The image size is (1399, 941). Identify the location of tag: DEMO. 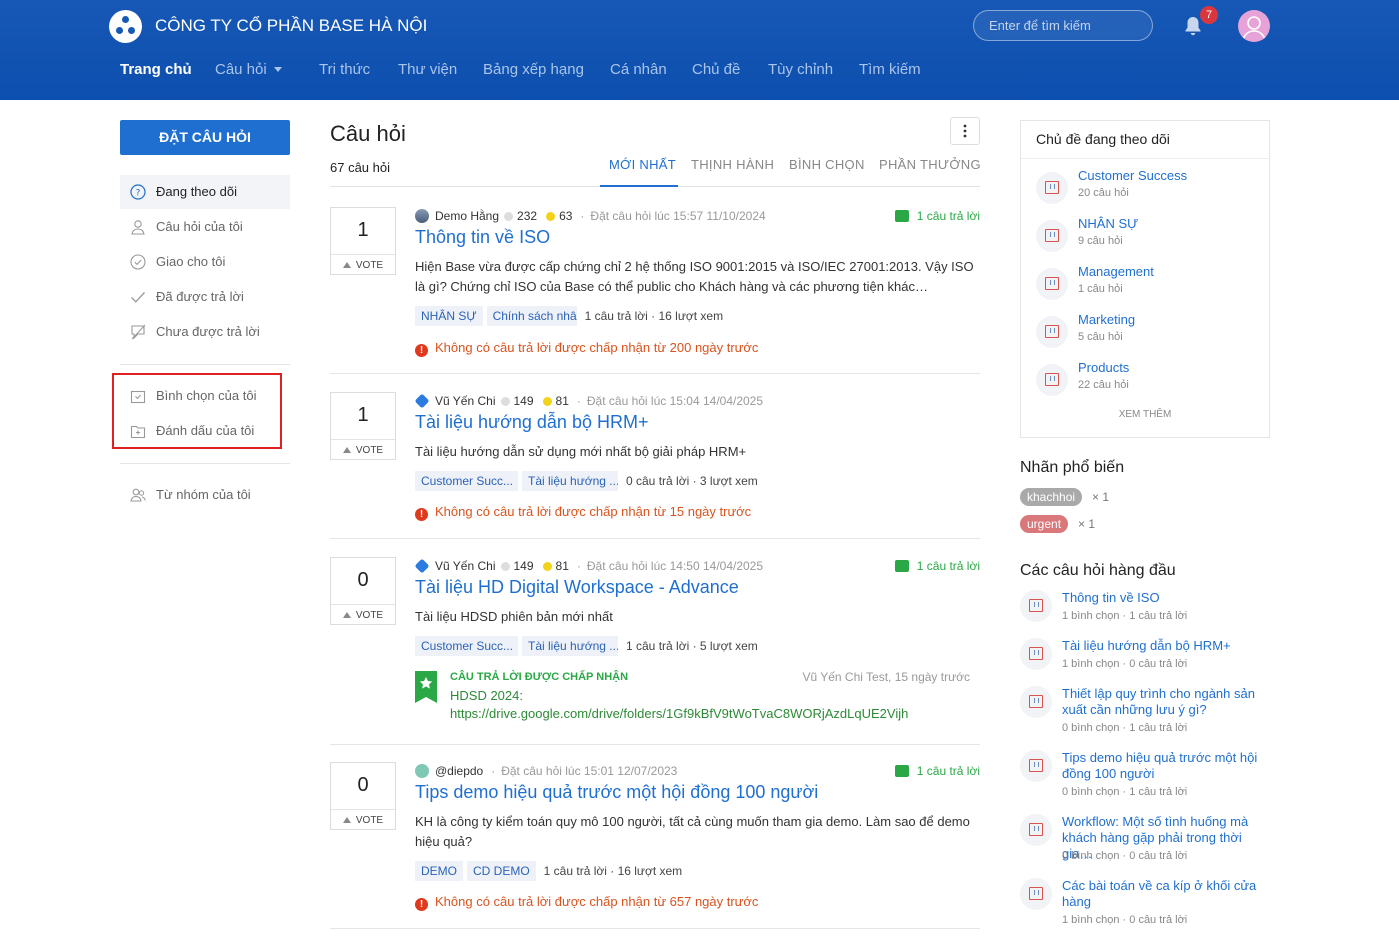
(439, 871).